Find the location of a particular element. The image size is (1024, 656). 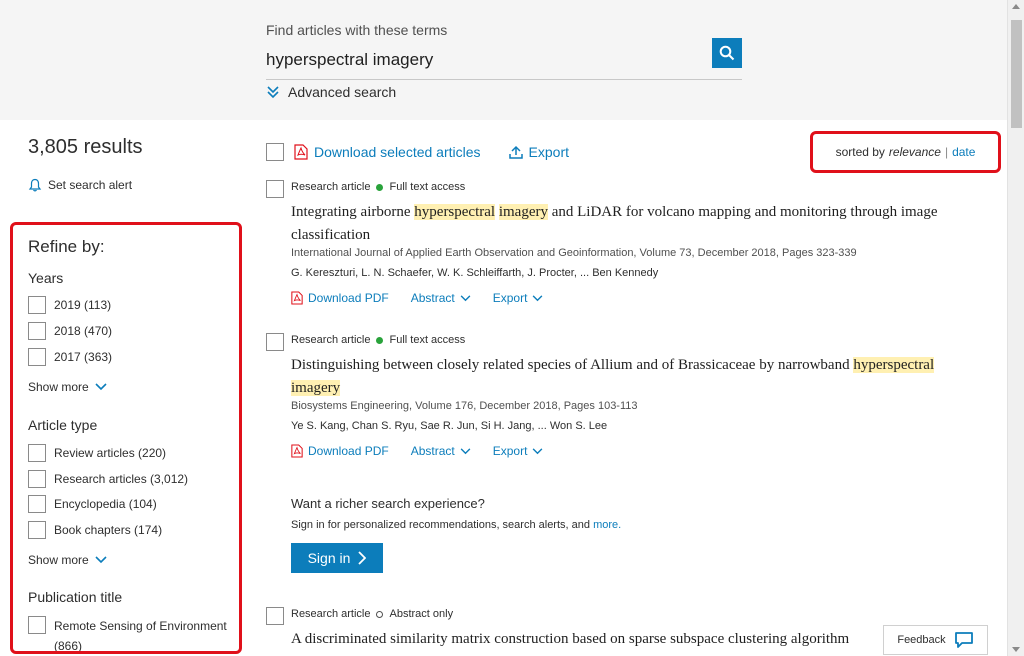

search-icon is located at coordinates (727, 53).